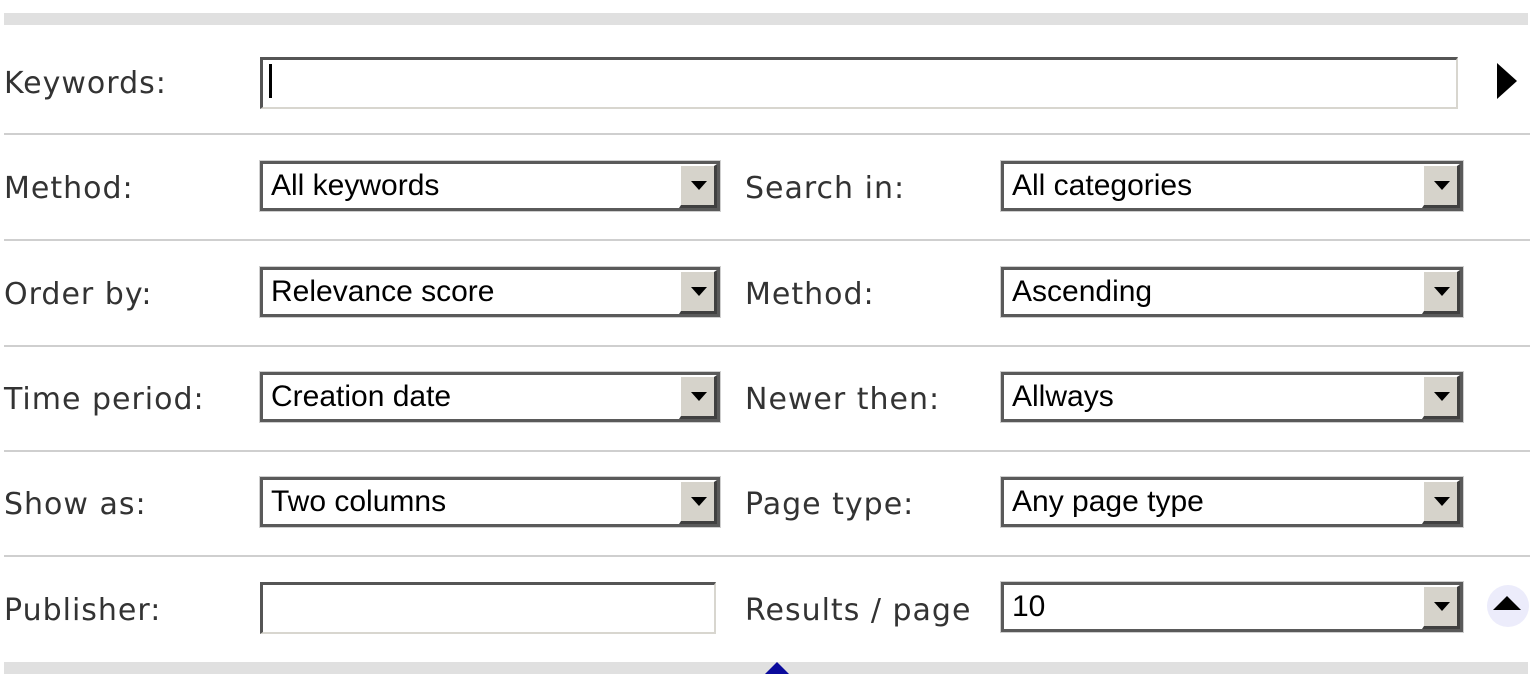  What do you see at coordinates (75, 504) in the screenshot?
I see `show-as-label: Show as:` at bounding box center [75, 504].